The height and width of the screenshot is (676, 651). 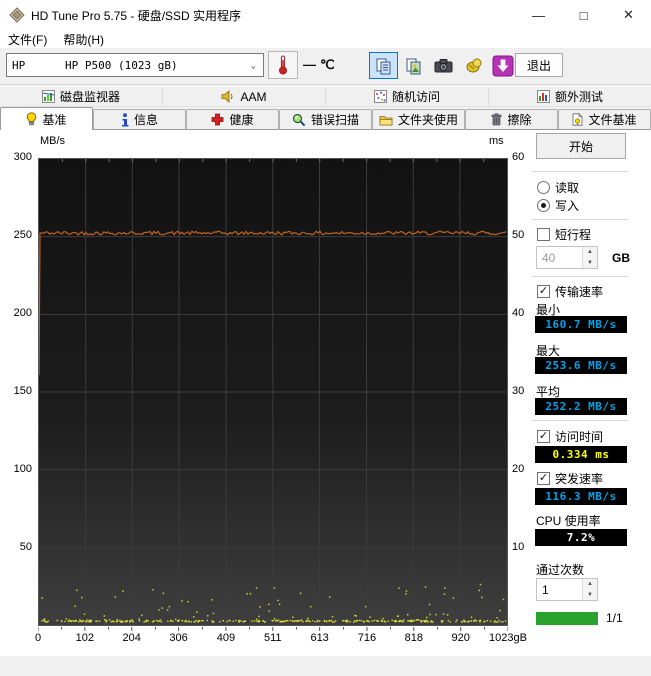 What do you see at coordinates (543, 187) in the screenshot?
I see `radio-read-control` at bounding box center [543, 187].